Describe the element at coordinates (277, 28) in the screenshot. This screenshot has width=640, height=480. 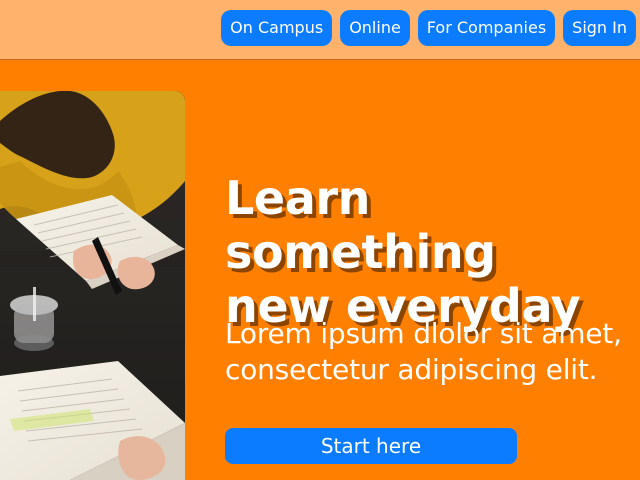
I see `nav-on-campus-button: On Campus` at that location.